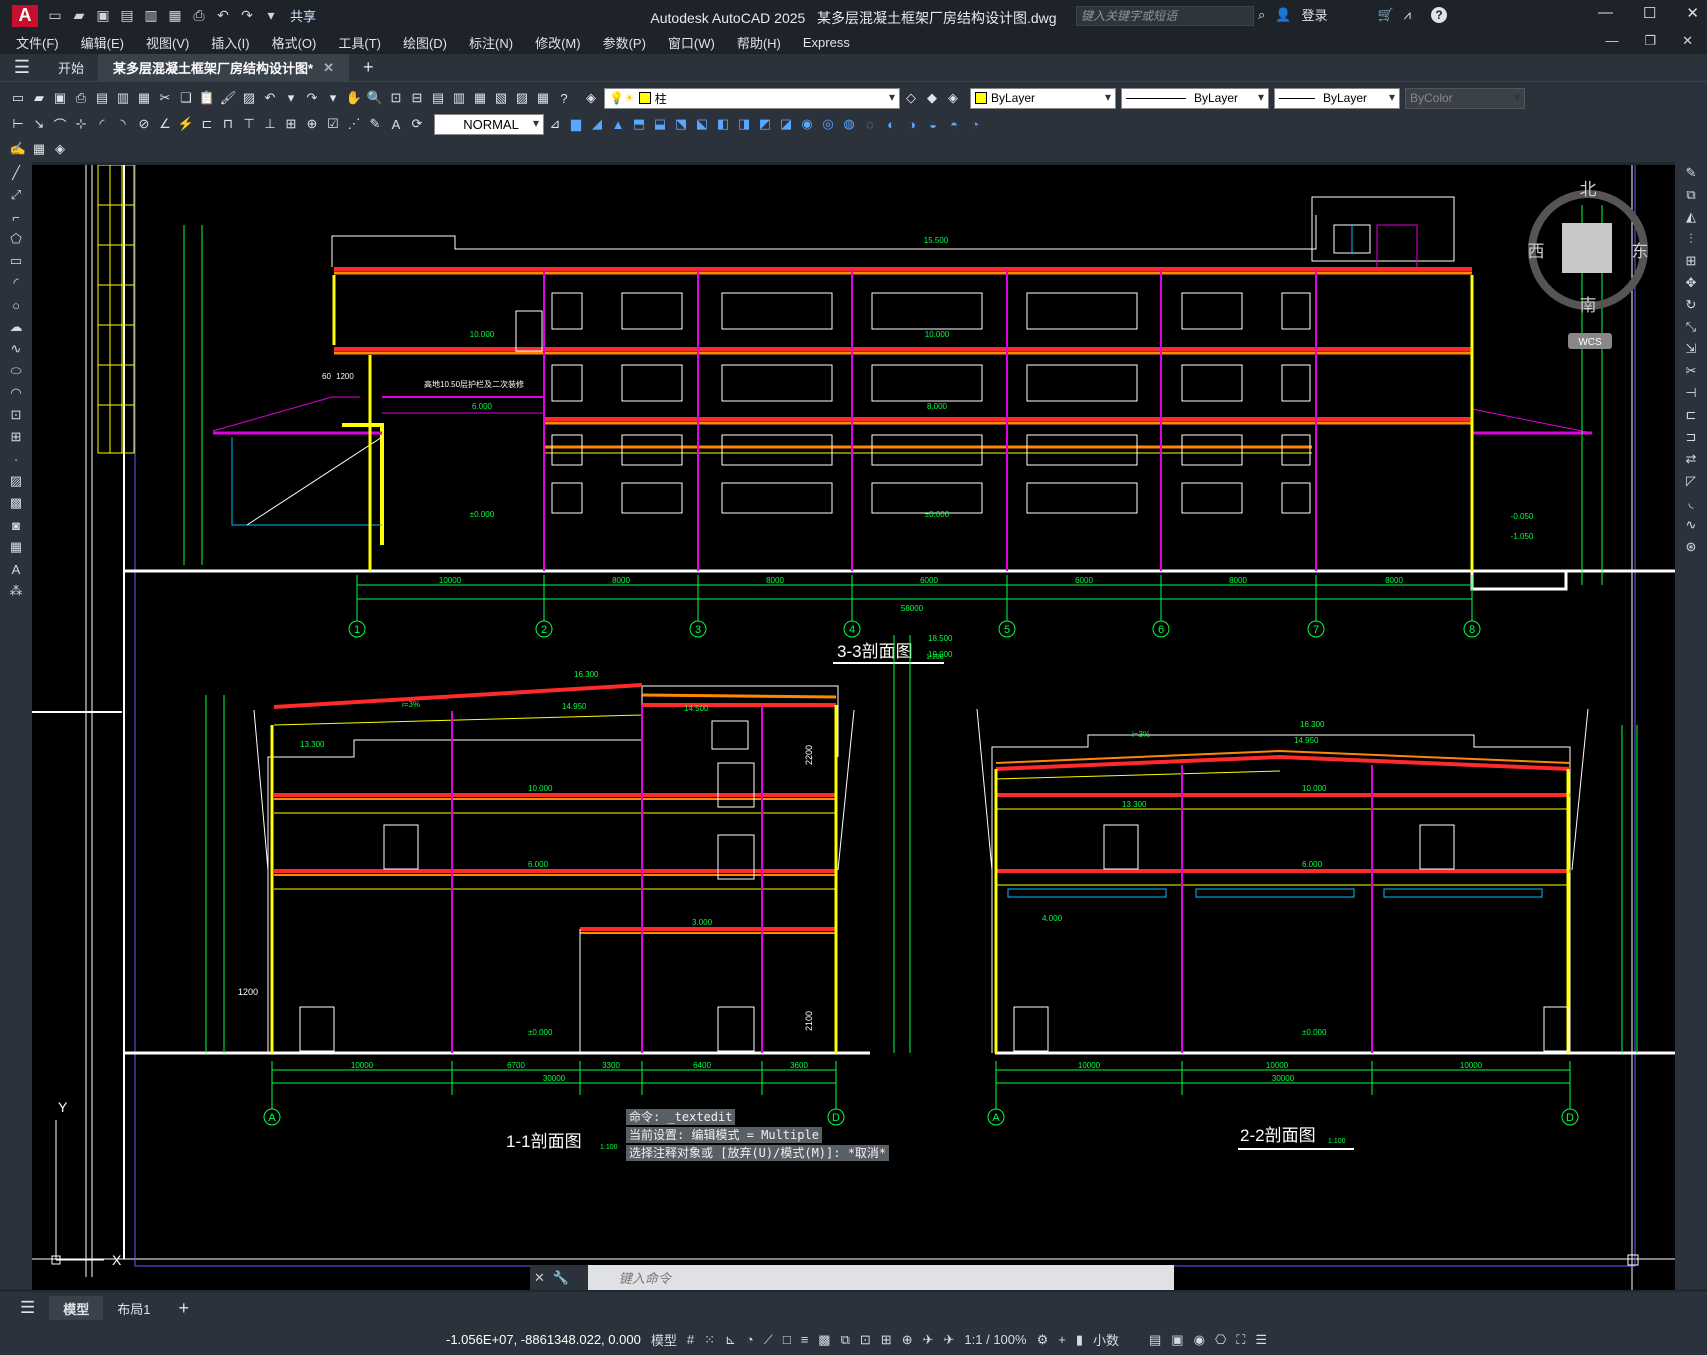  What do you see at coordinates (591, 98) in the screenshot?
I see `layer-properties-icon: ◈` at bounding box center [591, 98].